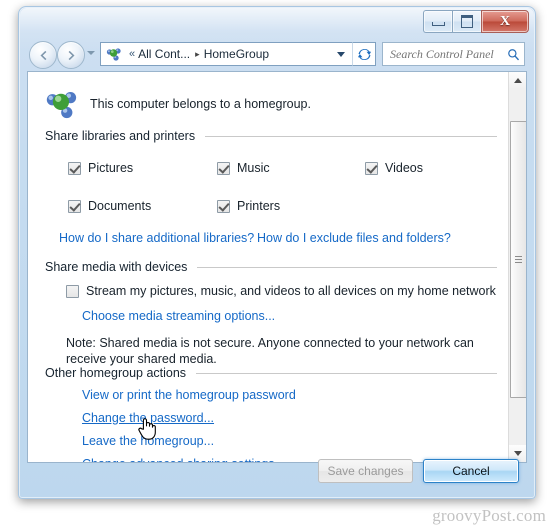 This screenshot has width=552, height=528. Describe the element at coordinates (111, 168) in the screenshot. I see `checkbox-label: Pictures` at that location.